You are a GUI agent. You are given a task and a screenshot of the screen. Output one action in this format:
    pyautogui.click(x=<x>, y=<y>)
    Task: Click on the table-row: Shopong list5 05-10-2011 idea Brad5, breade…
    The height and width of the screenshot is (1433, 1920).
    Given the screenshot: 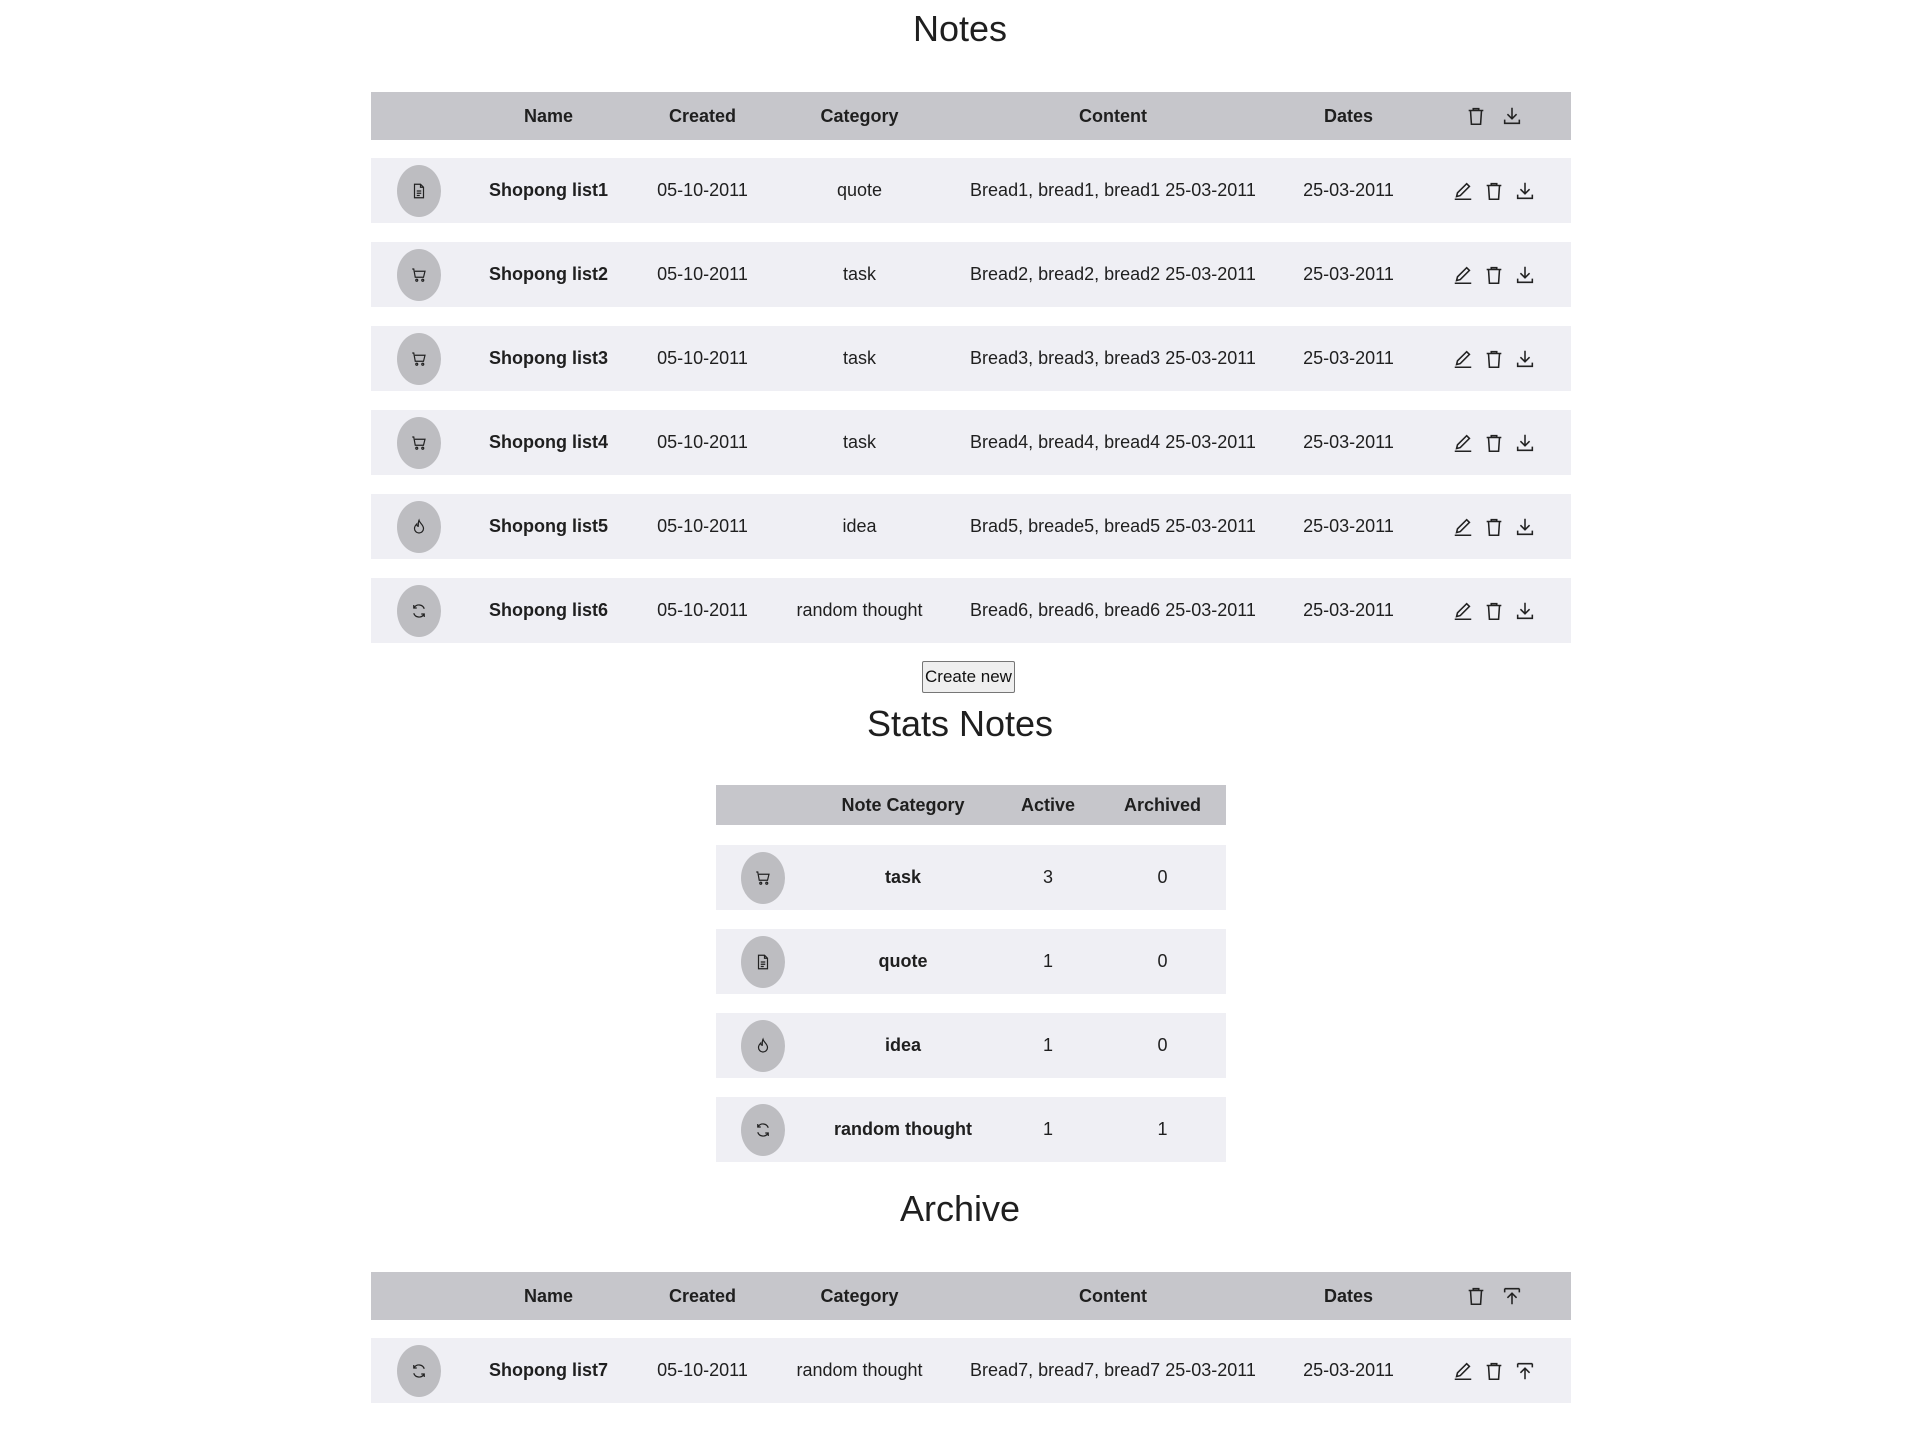 What is the action you would take?
    pyautogui.click(x=971, y=526)
    